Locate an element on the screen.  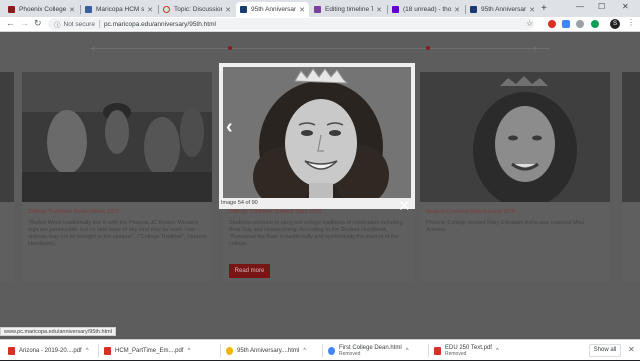
card-caption: Student Crowned Miss Arizona 1974 is located at coordinates (470, 212).